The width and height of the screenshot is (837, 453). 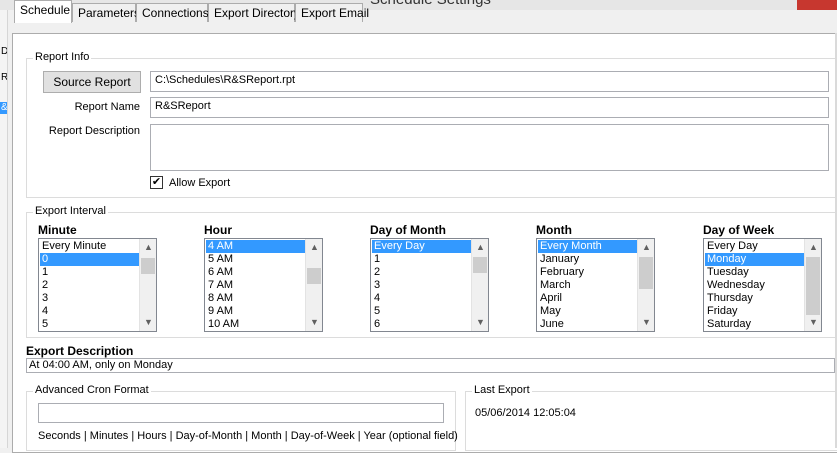 What do you see at coordinates (489, 81) in the screenshot?
I see `source-report-path-field: C:\Schedules\R&SReport.rpt` at bounding box center [489, 81].